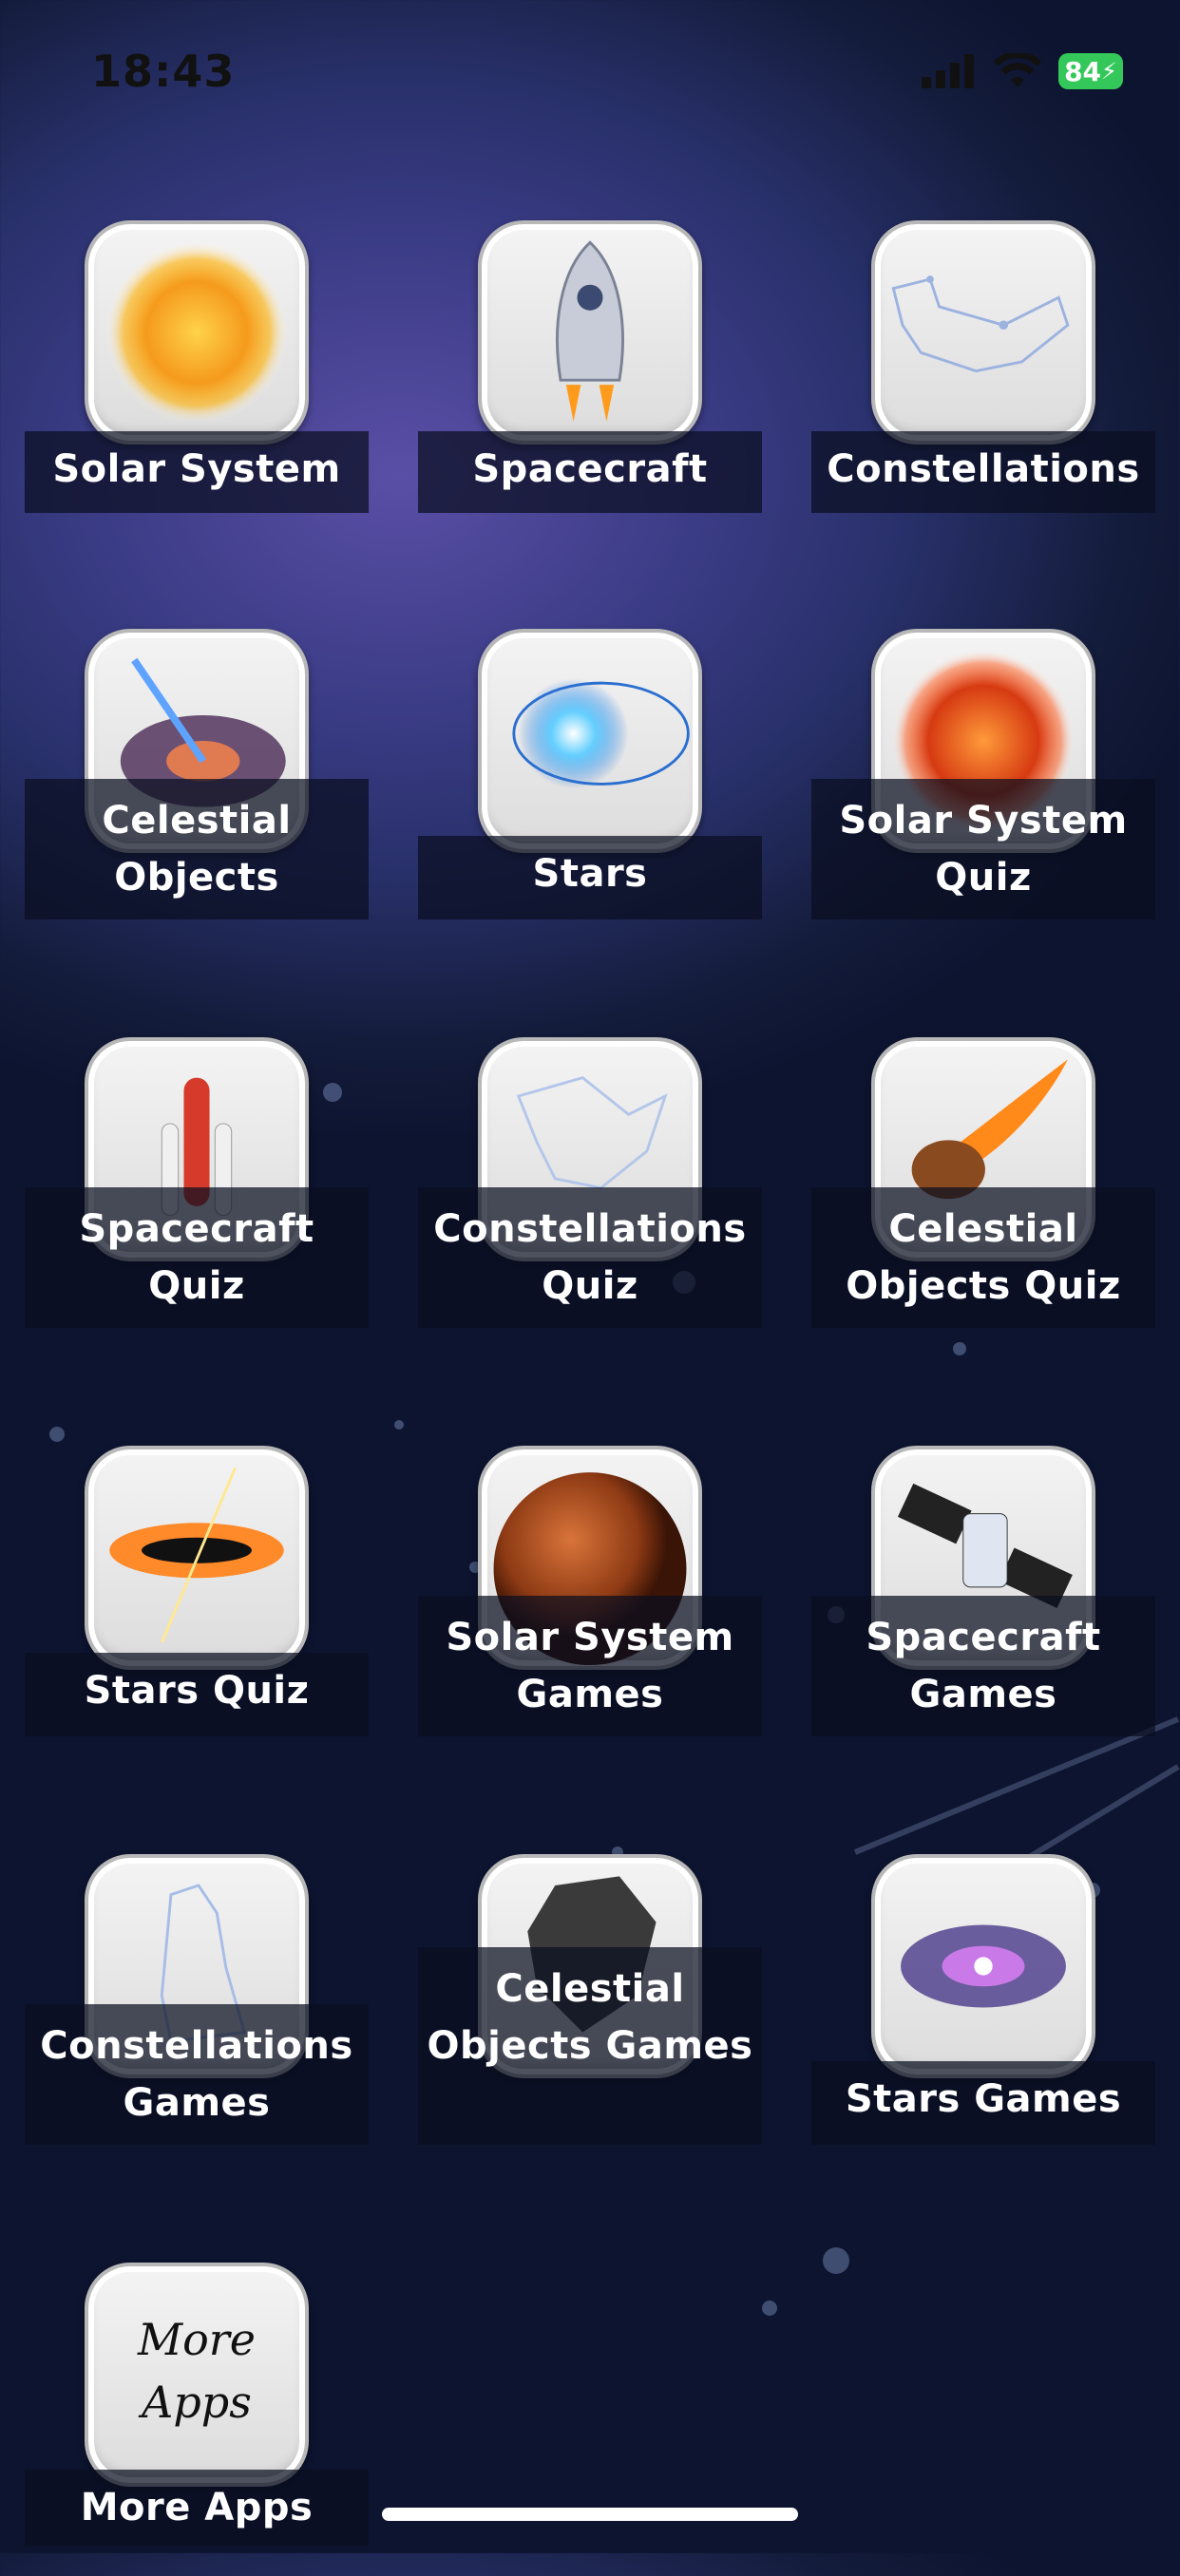  I want to click on tile-label: Spacecraft Quiz, so click(197, 1257).